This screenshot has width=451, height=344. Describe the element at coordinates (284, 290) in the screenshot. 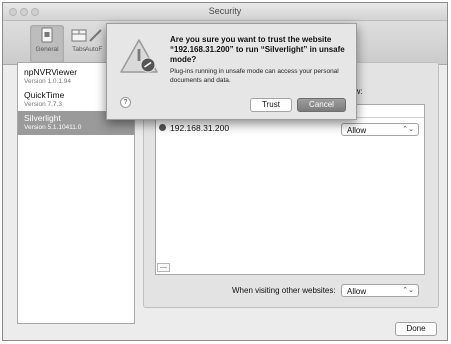

I see `other-websites-label: When visiting other websites:` at that location.